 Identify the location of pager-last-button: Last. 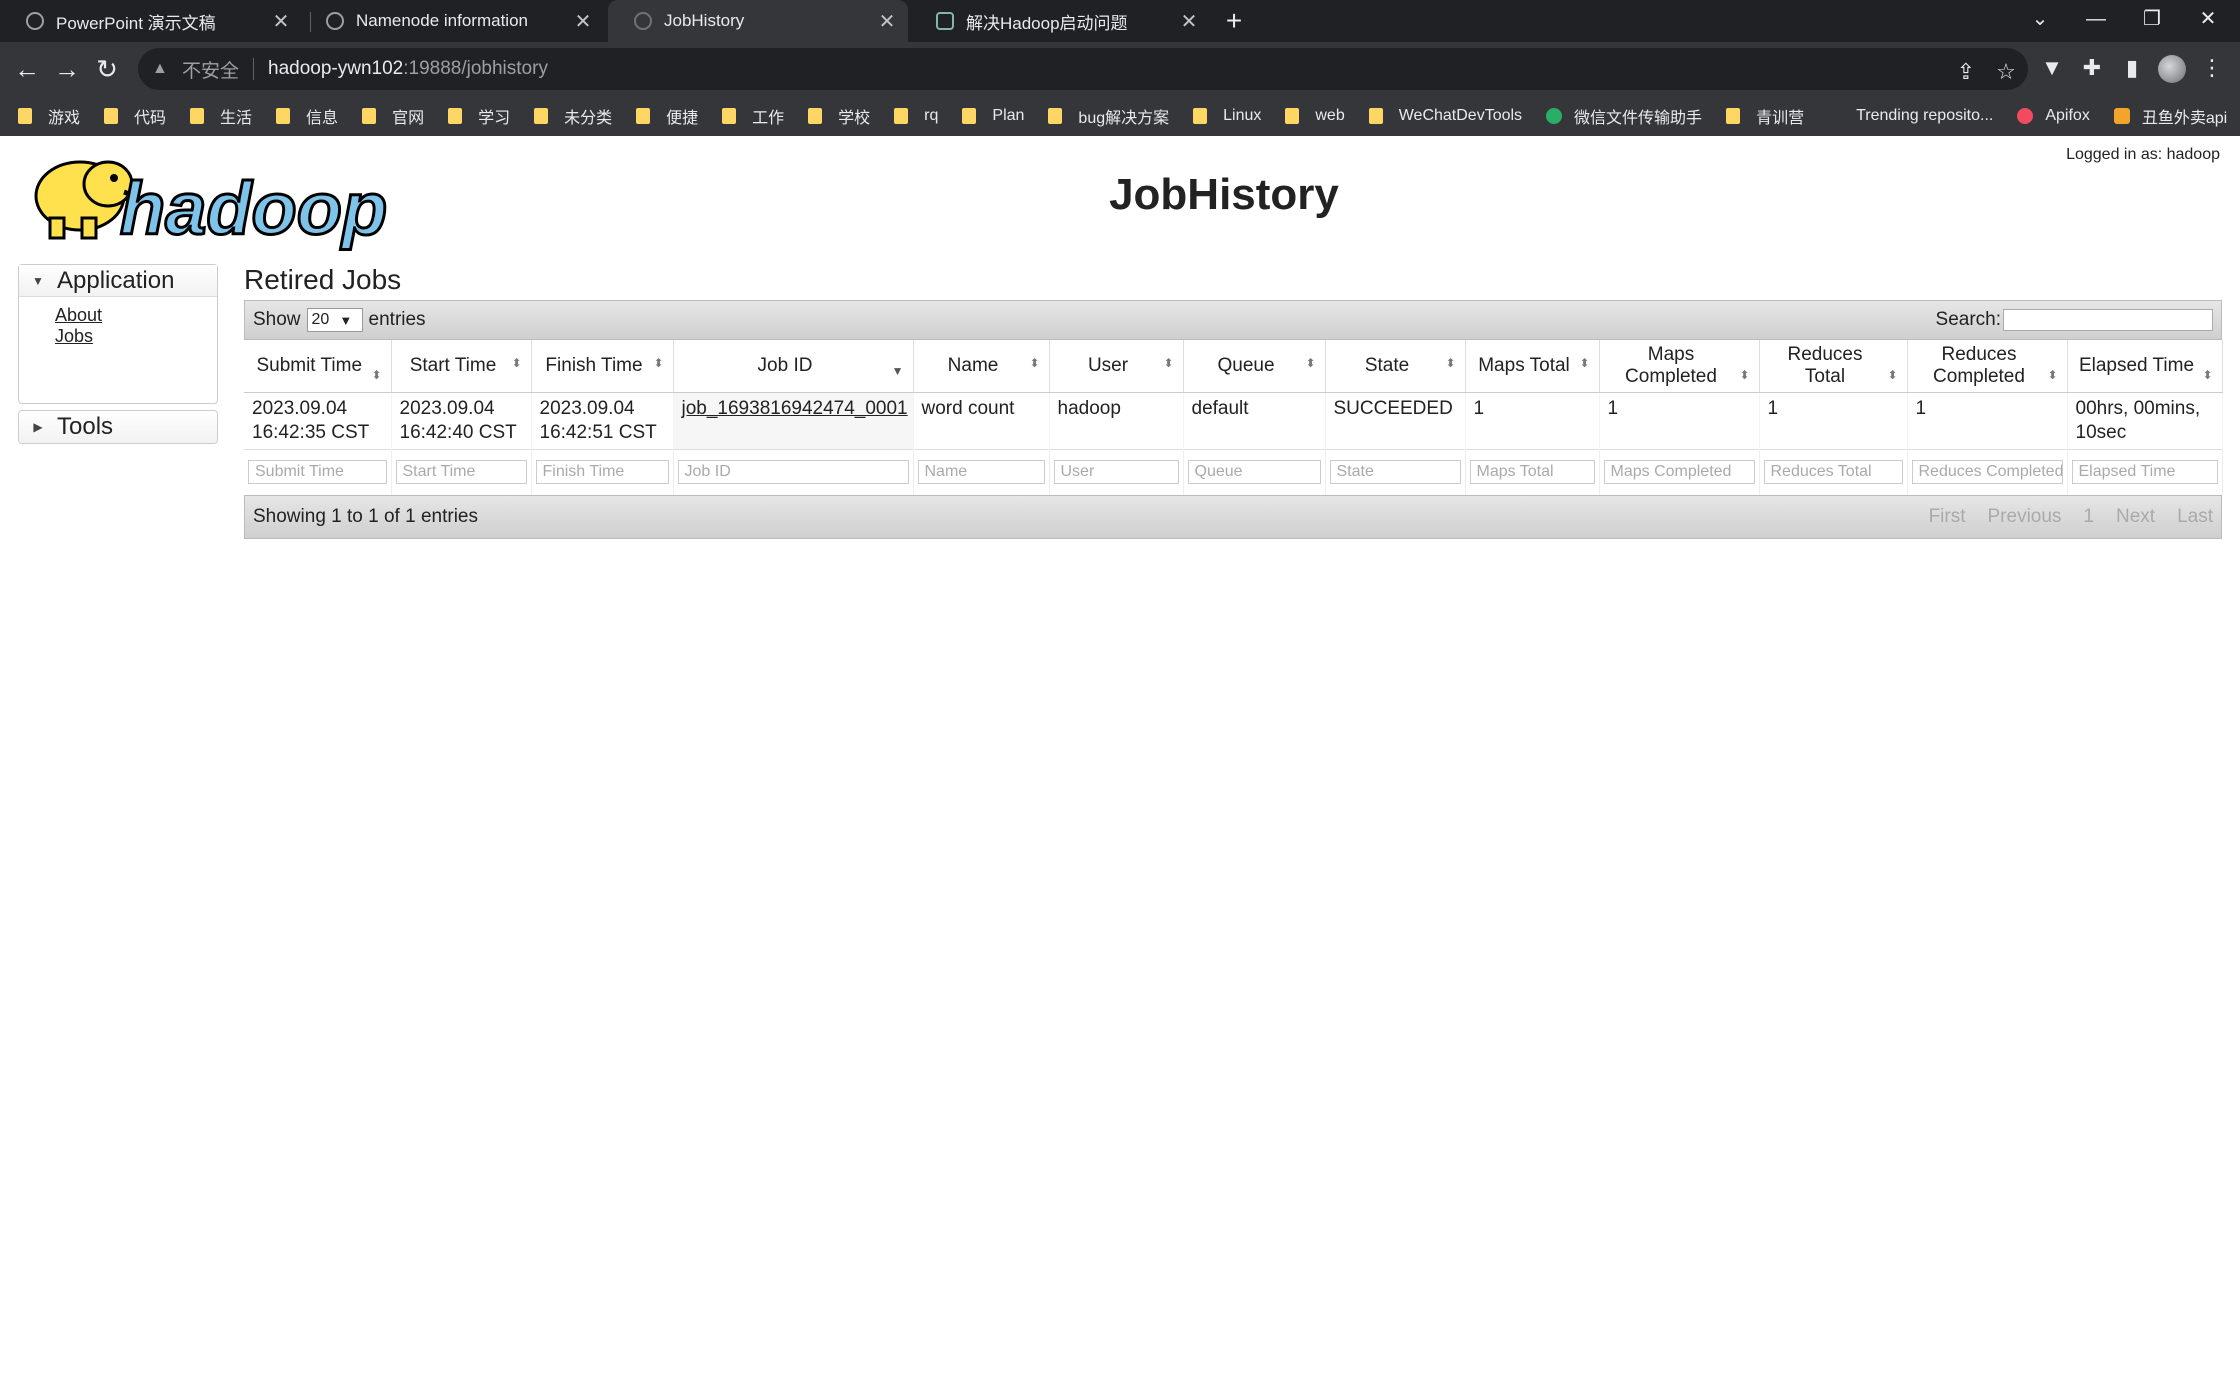
(2195, 517).